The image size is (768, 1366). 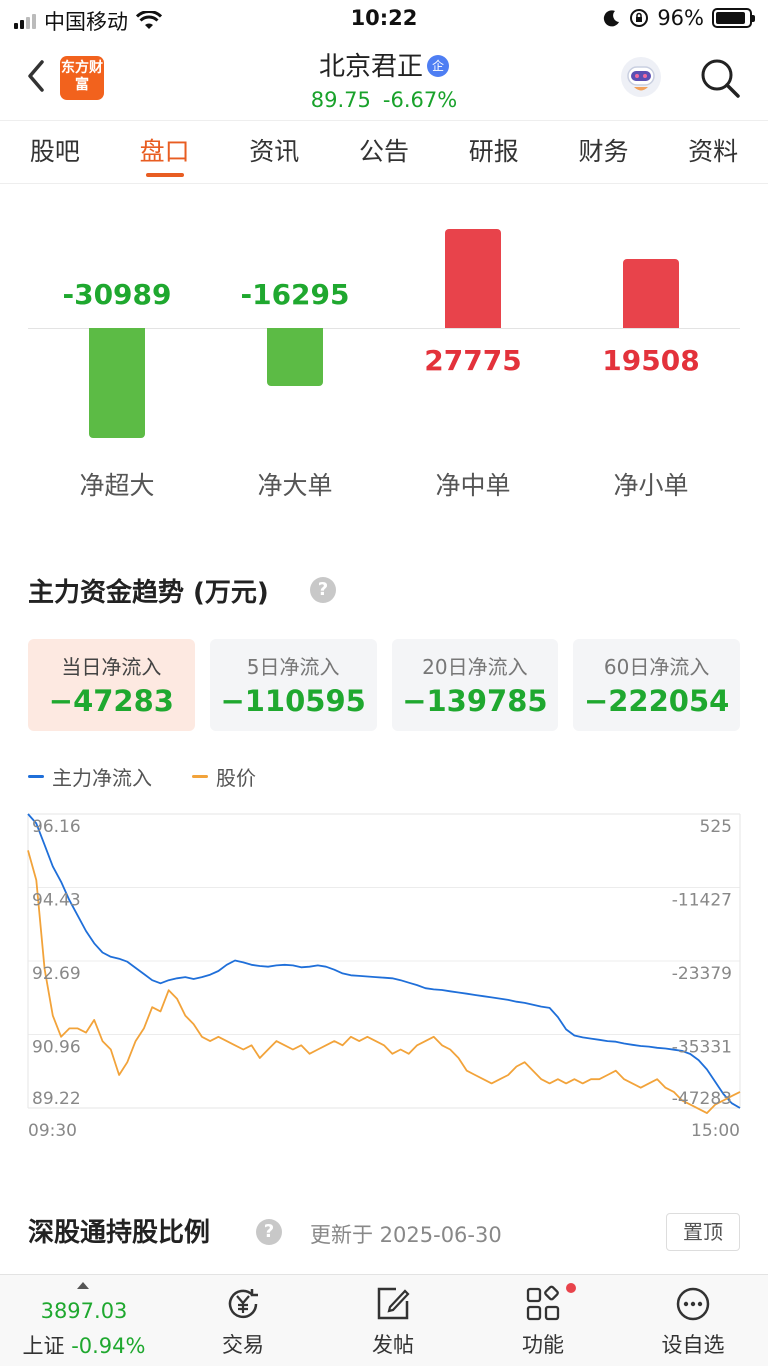 I want to click on nav-add-watchlist: 设自选, so click(x=693, y=1320).